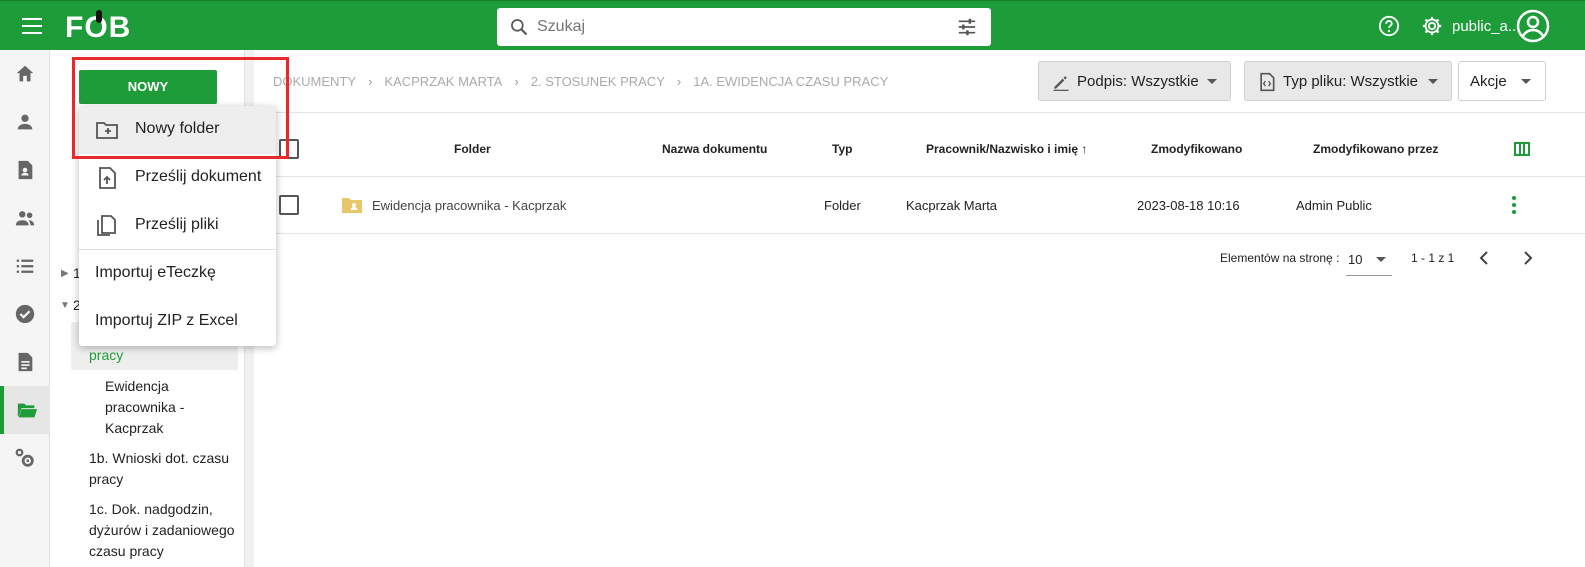  Describe the element at coordinates (1280, 258) in the screenshot. I see `per-page-label: Elementów na stronę :` at that location.